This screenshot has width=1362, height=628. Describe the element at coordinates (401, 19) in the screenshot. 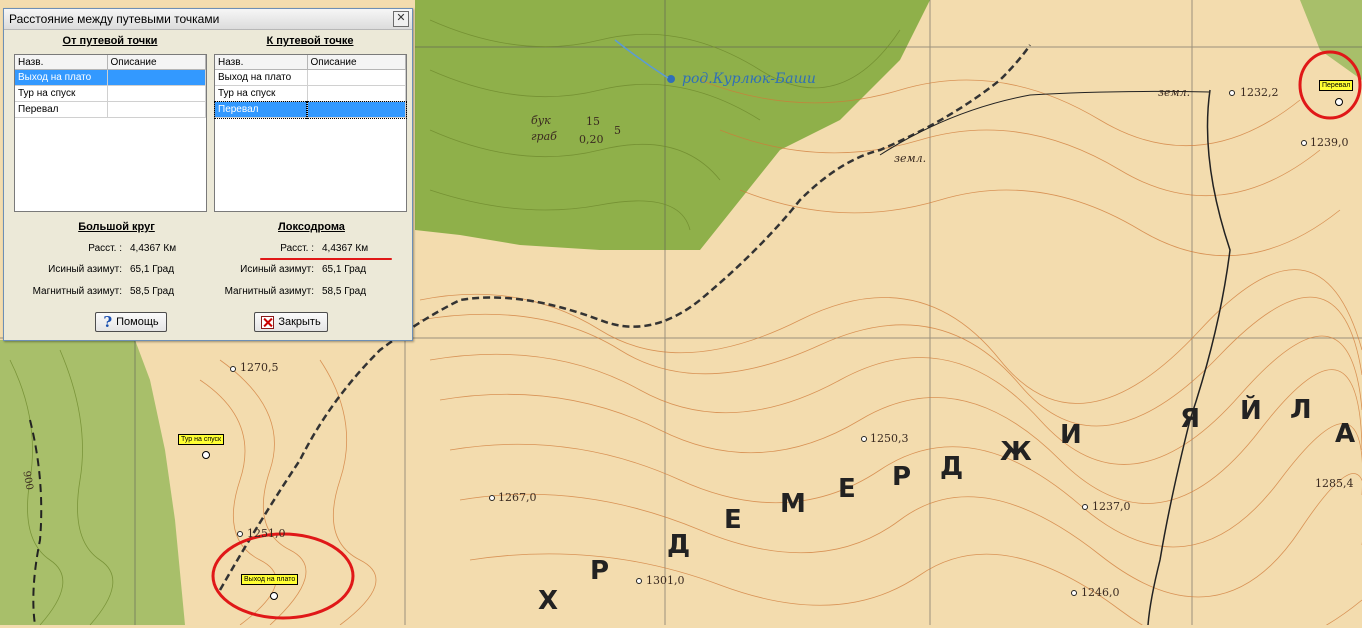

I see `close-icon: ✕` at that location.